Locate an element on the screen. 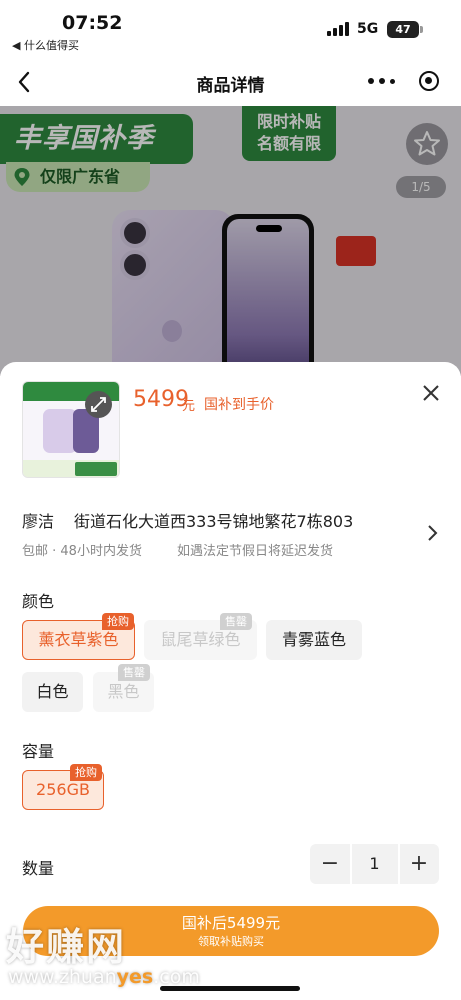  watermark-url-suffix: .com is located at coordinates (176, 977).